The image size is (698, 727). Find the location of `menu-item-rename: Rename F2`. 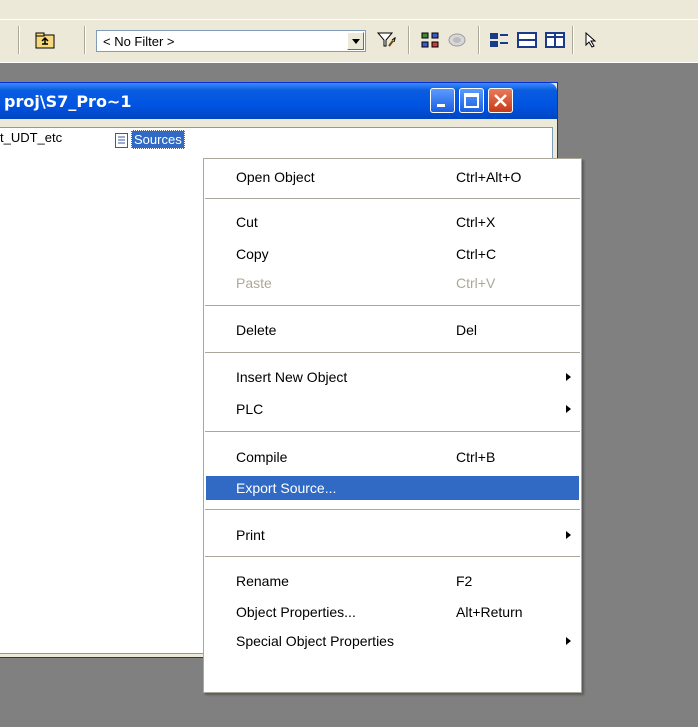

menu-item-rename: Rename F2 is located at coordinates (392, 581).